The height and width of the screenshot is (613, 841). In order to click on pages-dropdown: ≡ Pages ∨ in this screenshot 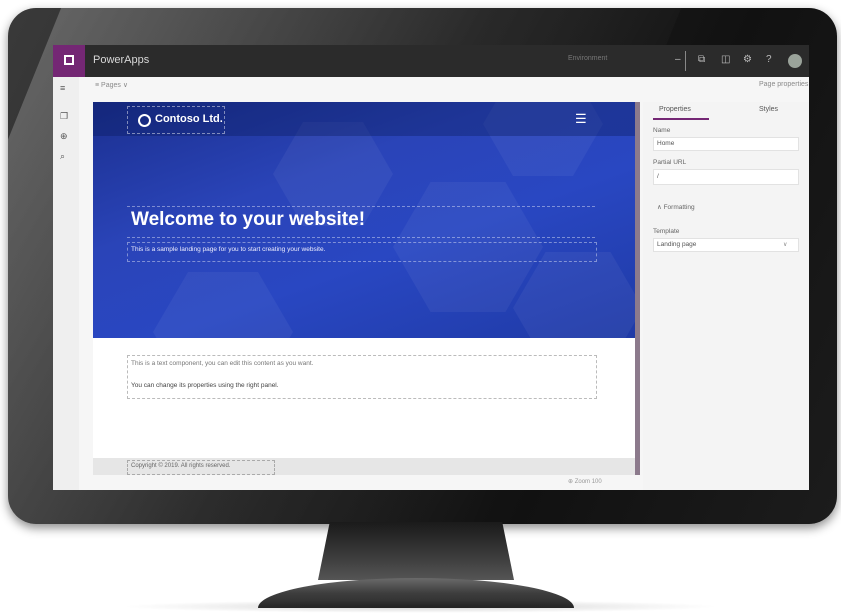, I will do `click(111, 85)`.